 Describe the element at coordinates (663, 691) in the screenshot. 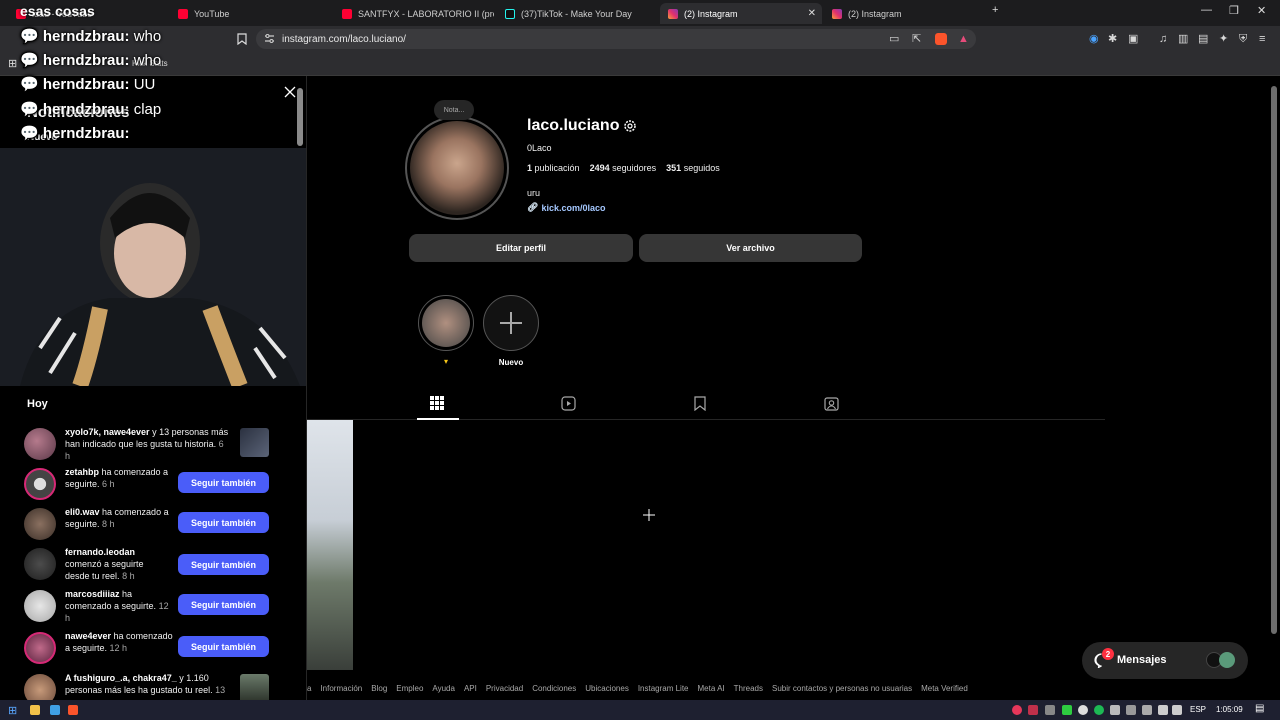

I see `footer-link: Instagram Lite` at that location.